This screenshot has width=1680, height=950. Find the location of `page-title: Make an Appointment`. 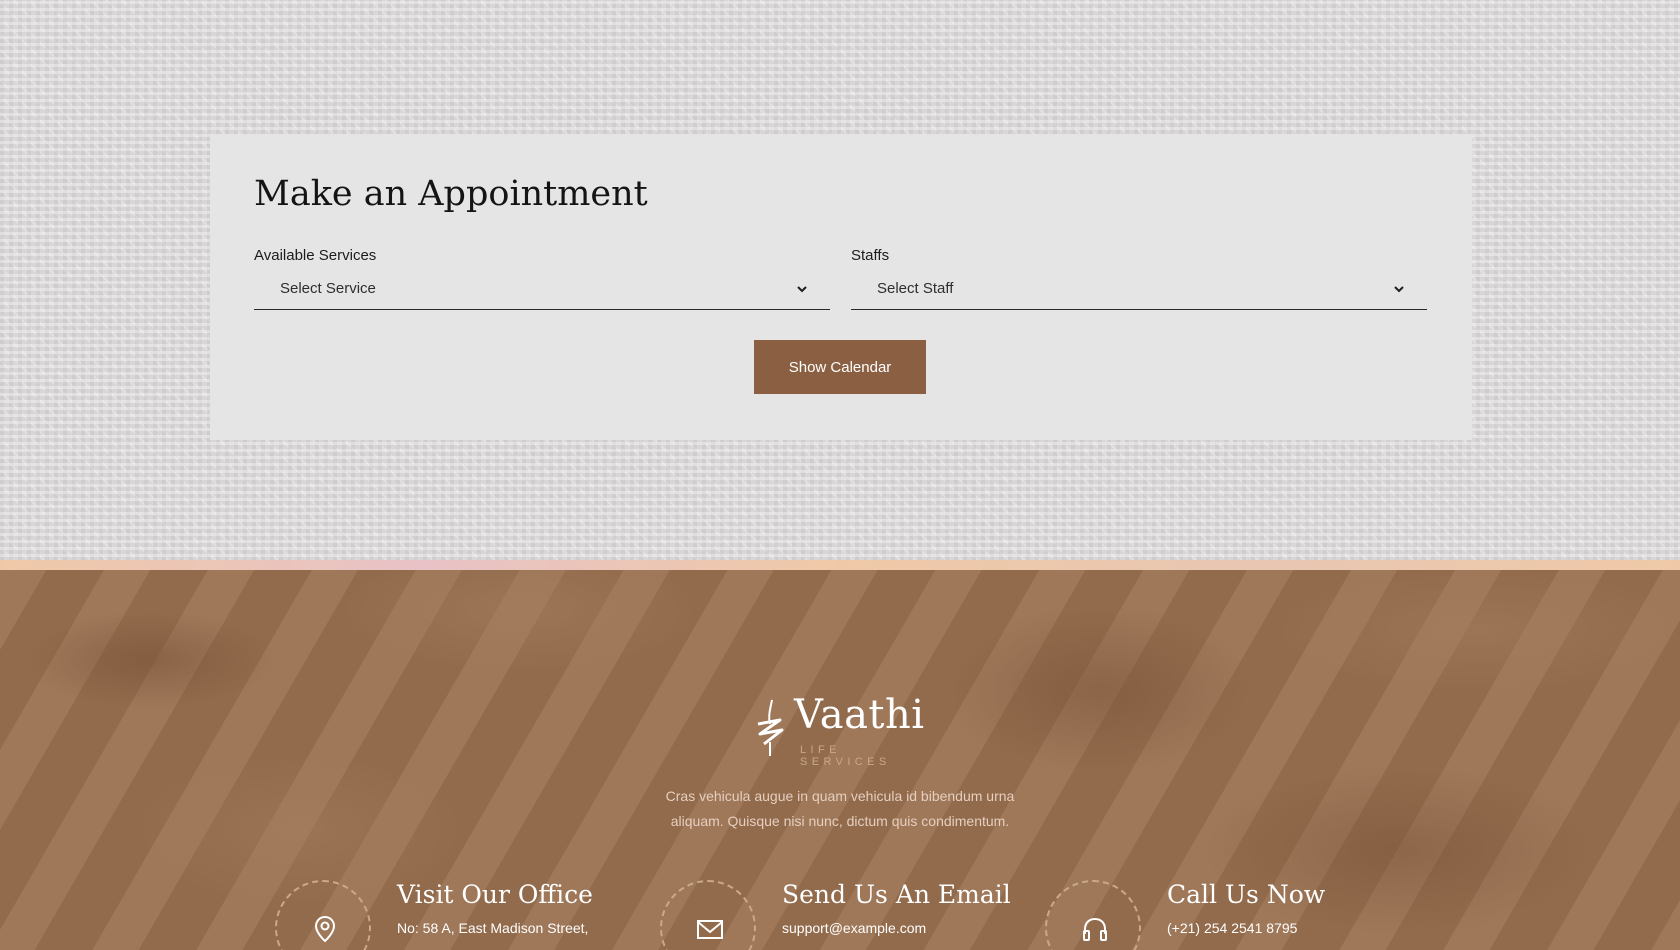

page-title: Make an Appointment is located at coordinates (451, 194).